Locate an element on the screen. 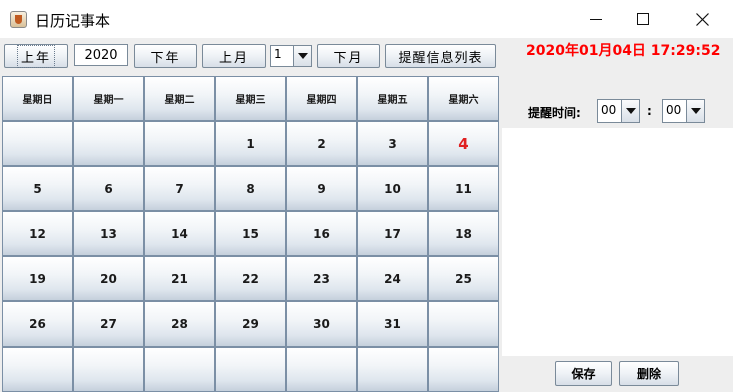 The width and height of the screenshot is (733, 392). delete-button: 删除 is located at coordinates (649, 373).